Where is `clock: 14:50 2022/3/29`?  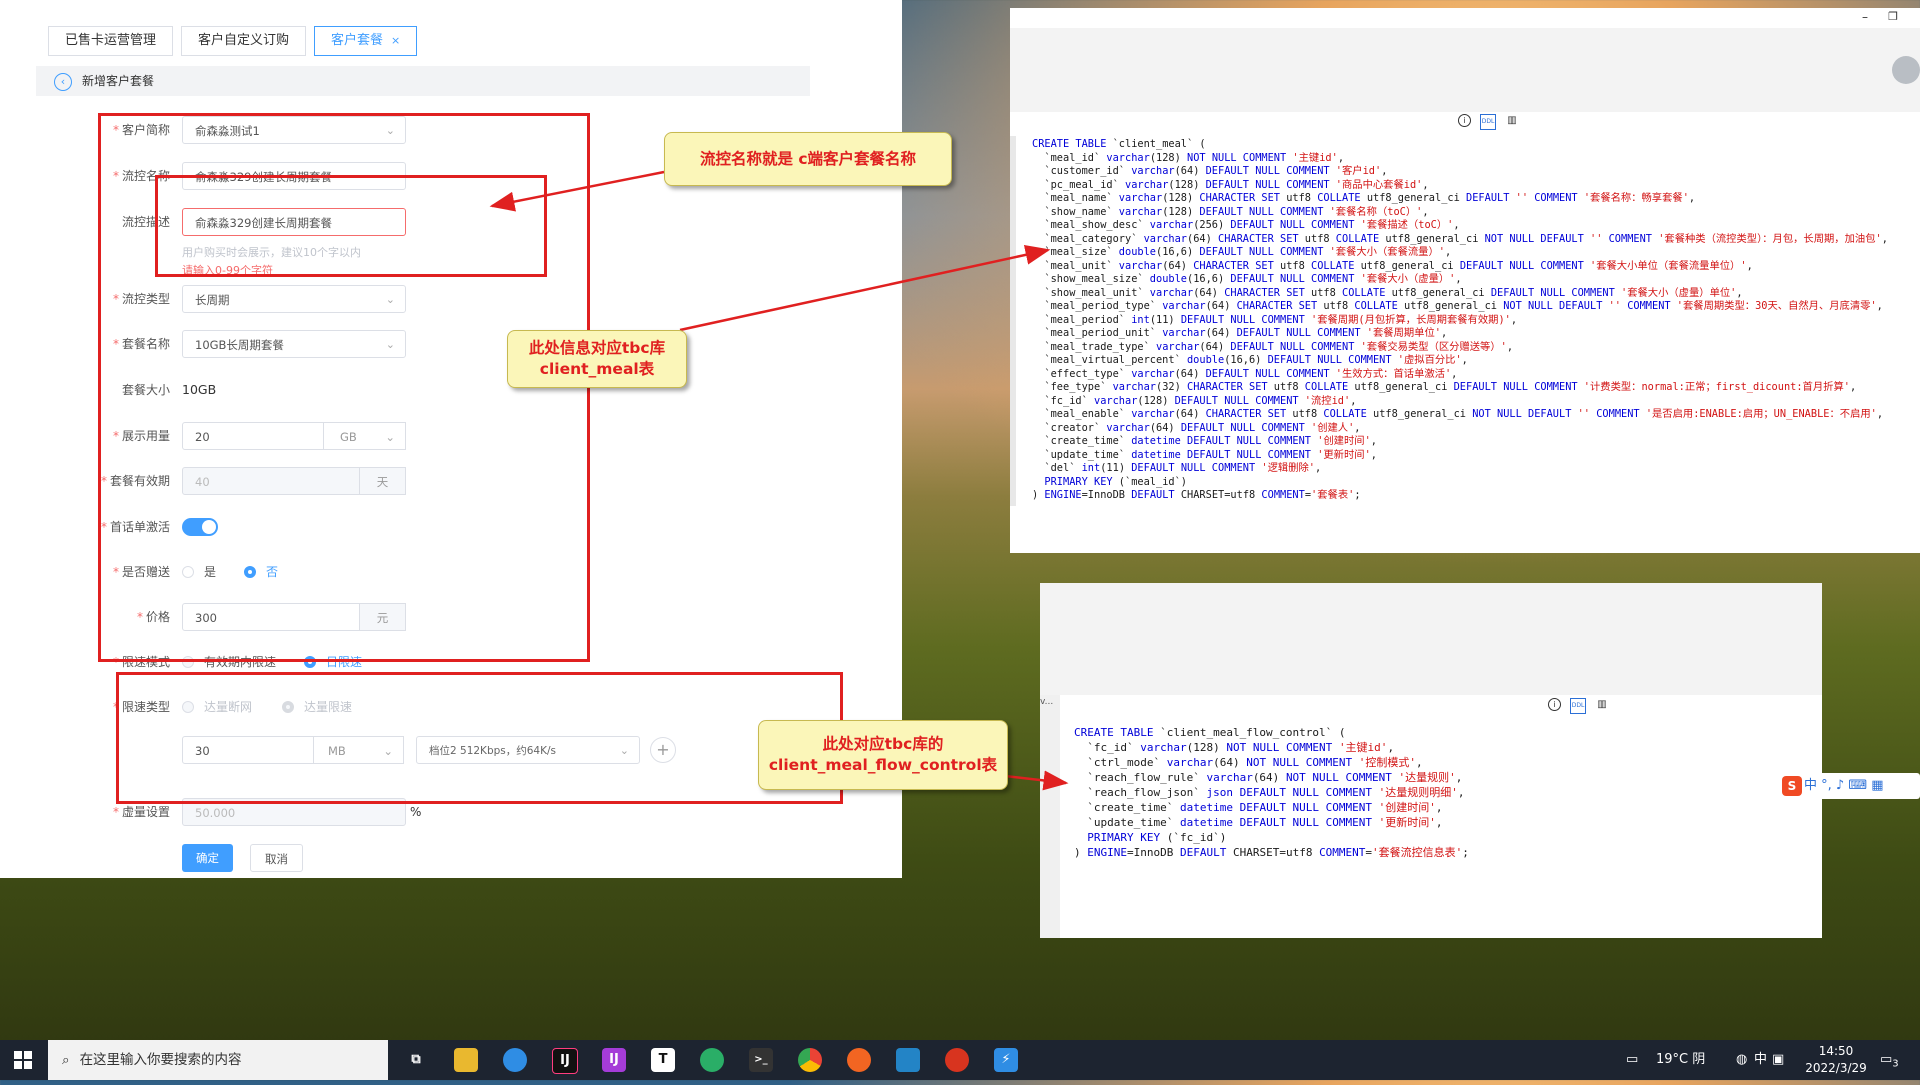
clock: 14:50 2022/3/29 is located at coordinates (1836, 1061).